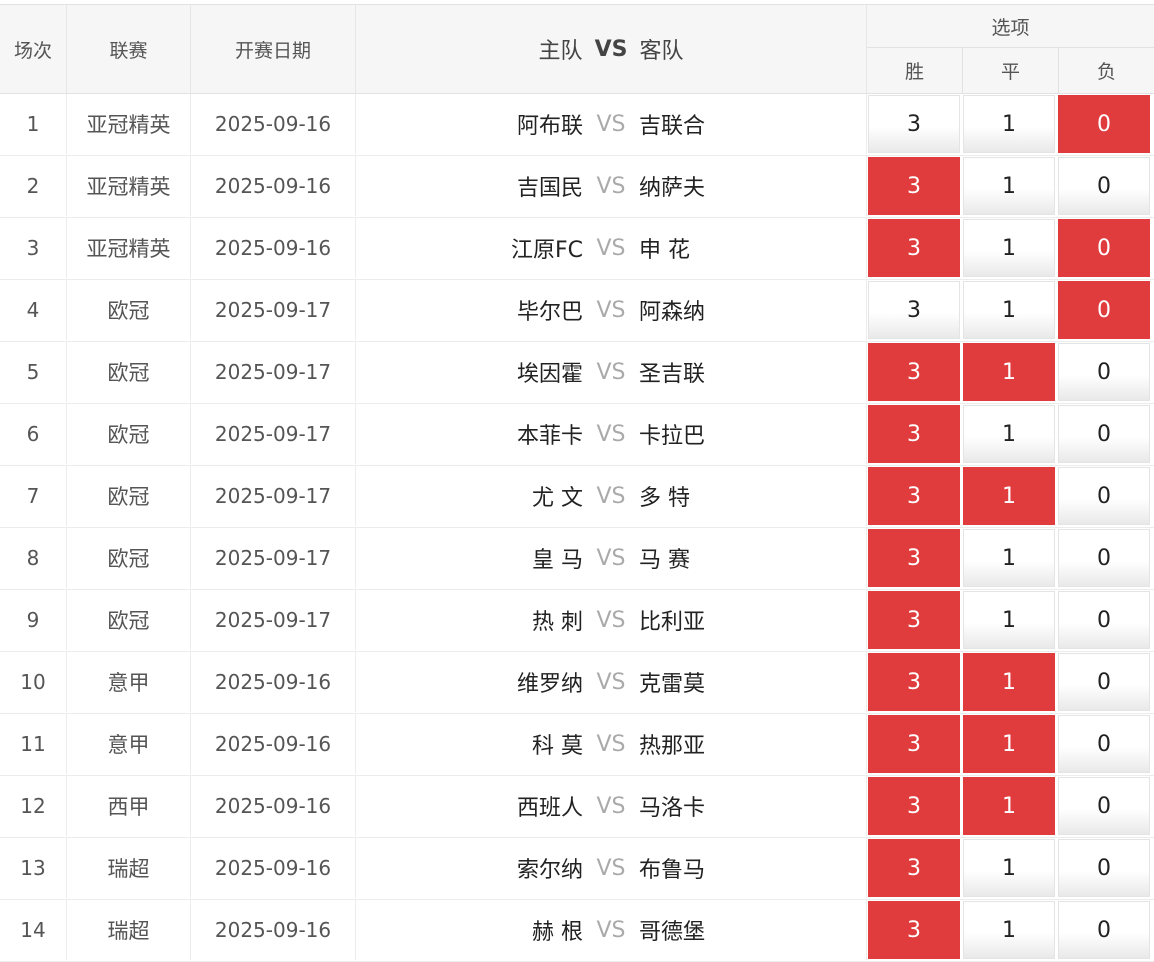 The height and width of the screenshot is (962, 1154). What do you see at coordinates (664, 560) in the screenshot?
I see `away-team: 马 赛` at bounding box center [664, 560].